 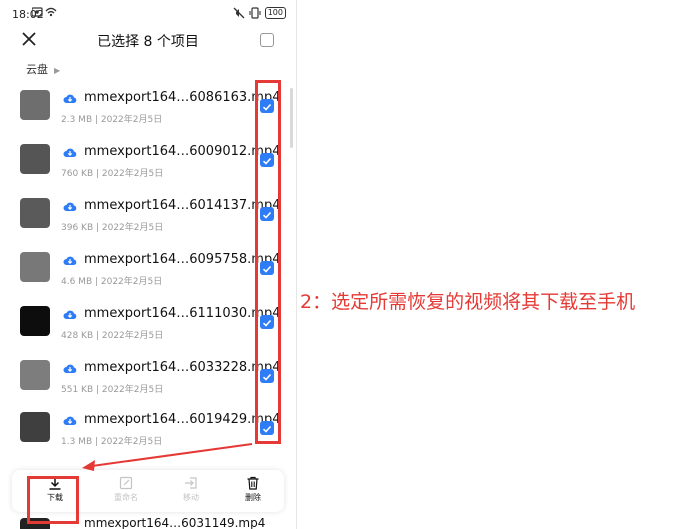 I want to click on file-name: mmexport164…6009012.mp4, so click(x=182, y=151).